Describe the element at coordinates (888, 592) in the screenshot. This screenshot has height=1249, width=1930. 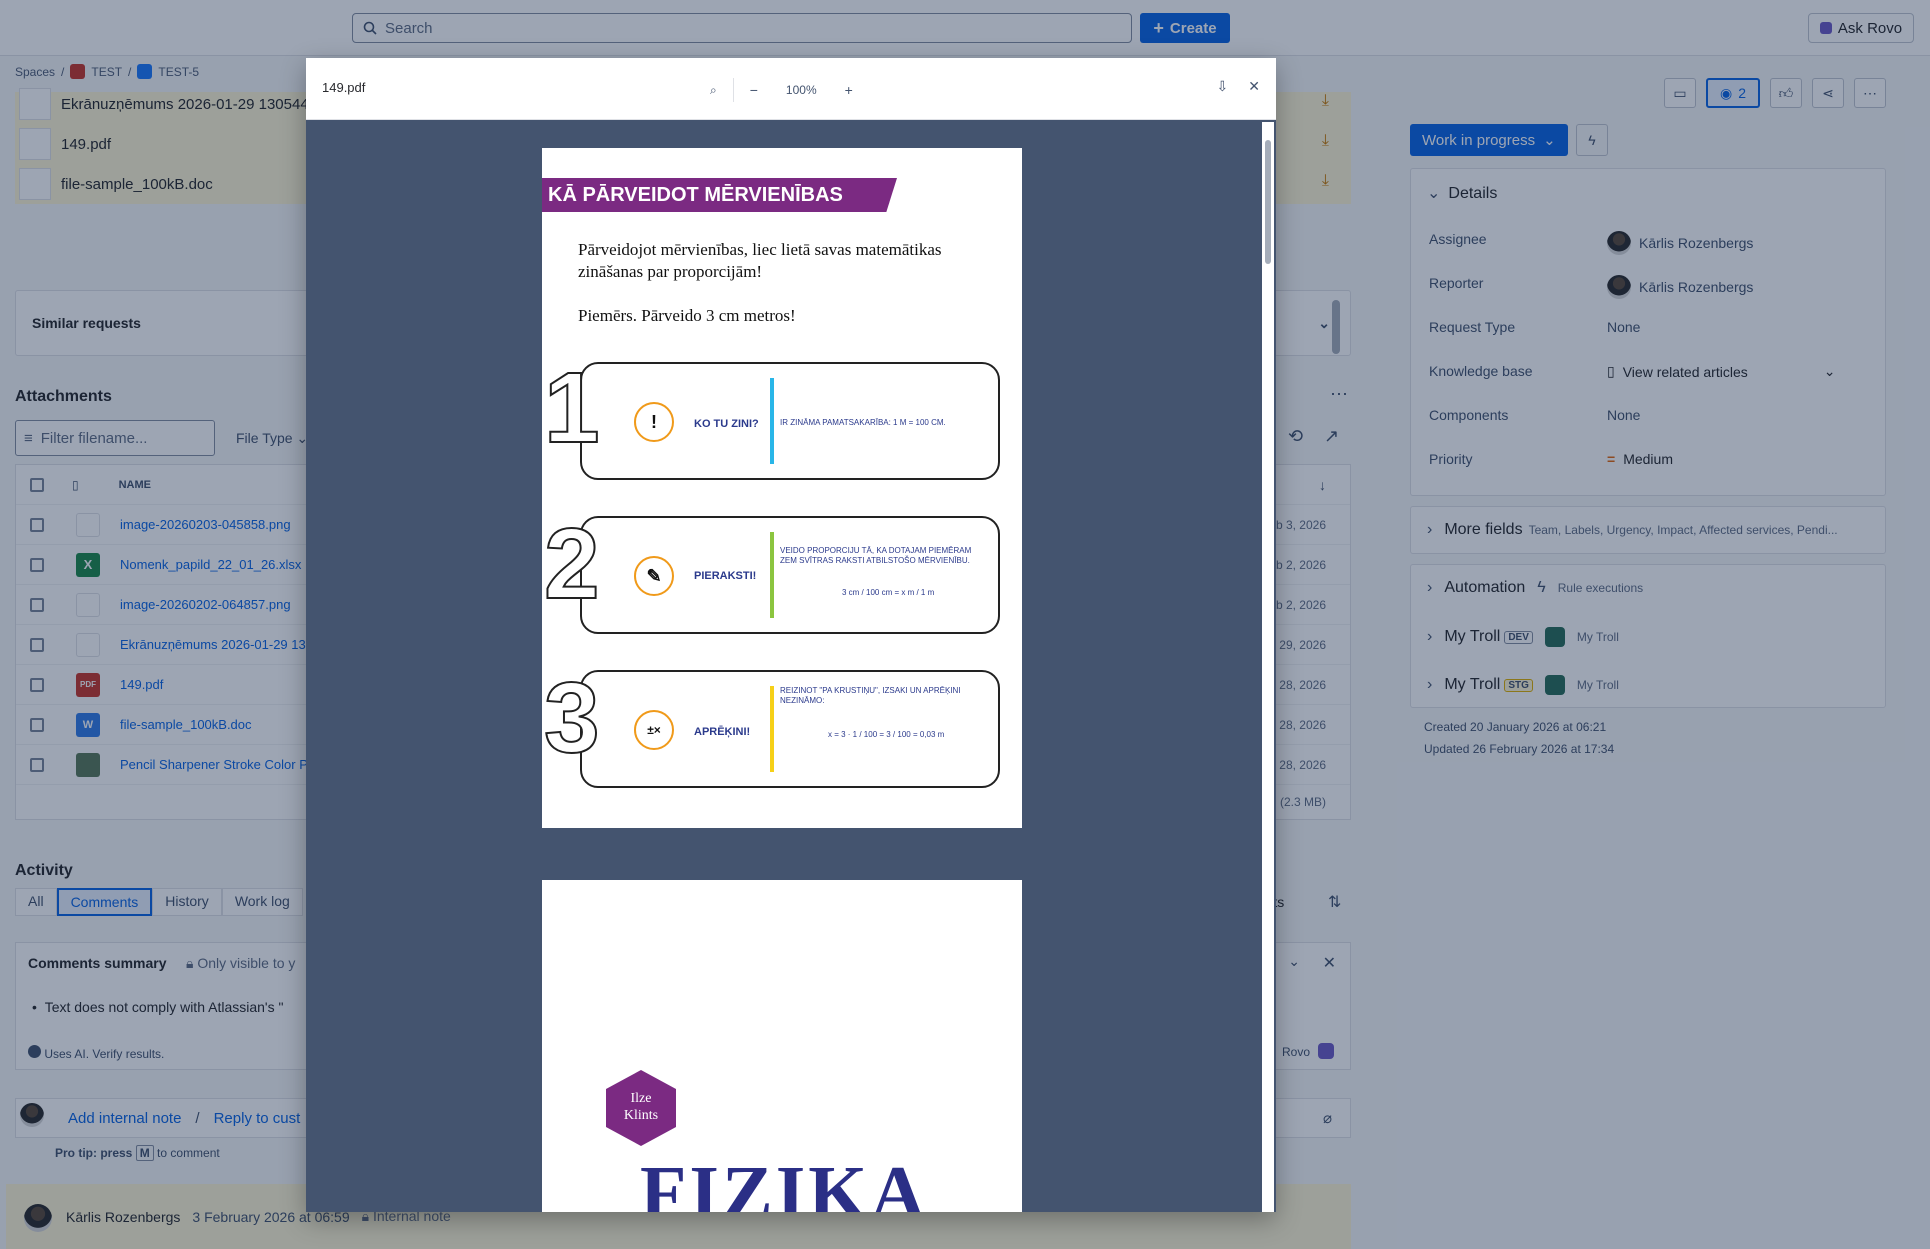
I see `proportion-formula: 3 cm / 100 cm = x m / 1 m` at that location.